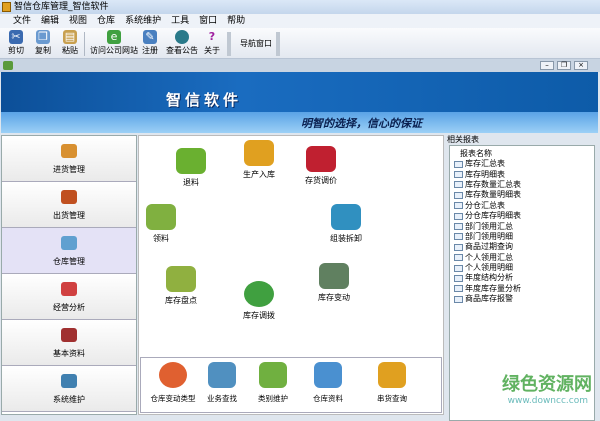 The height and width of the screenshot is (421, 600). What do you see at coordinates (143, 21) in the screenshot?
I see `menu-system: 系统维护` at bounding box center [143, 21].